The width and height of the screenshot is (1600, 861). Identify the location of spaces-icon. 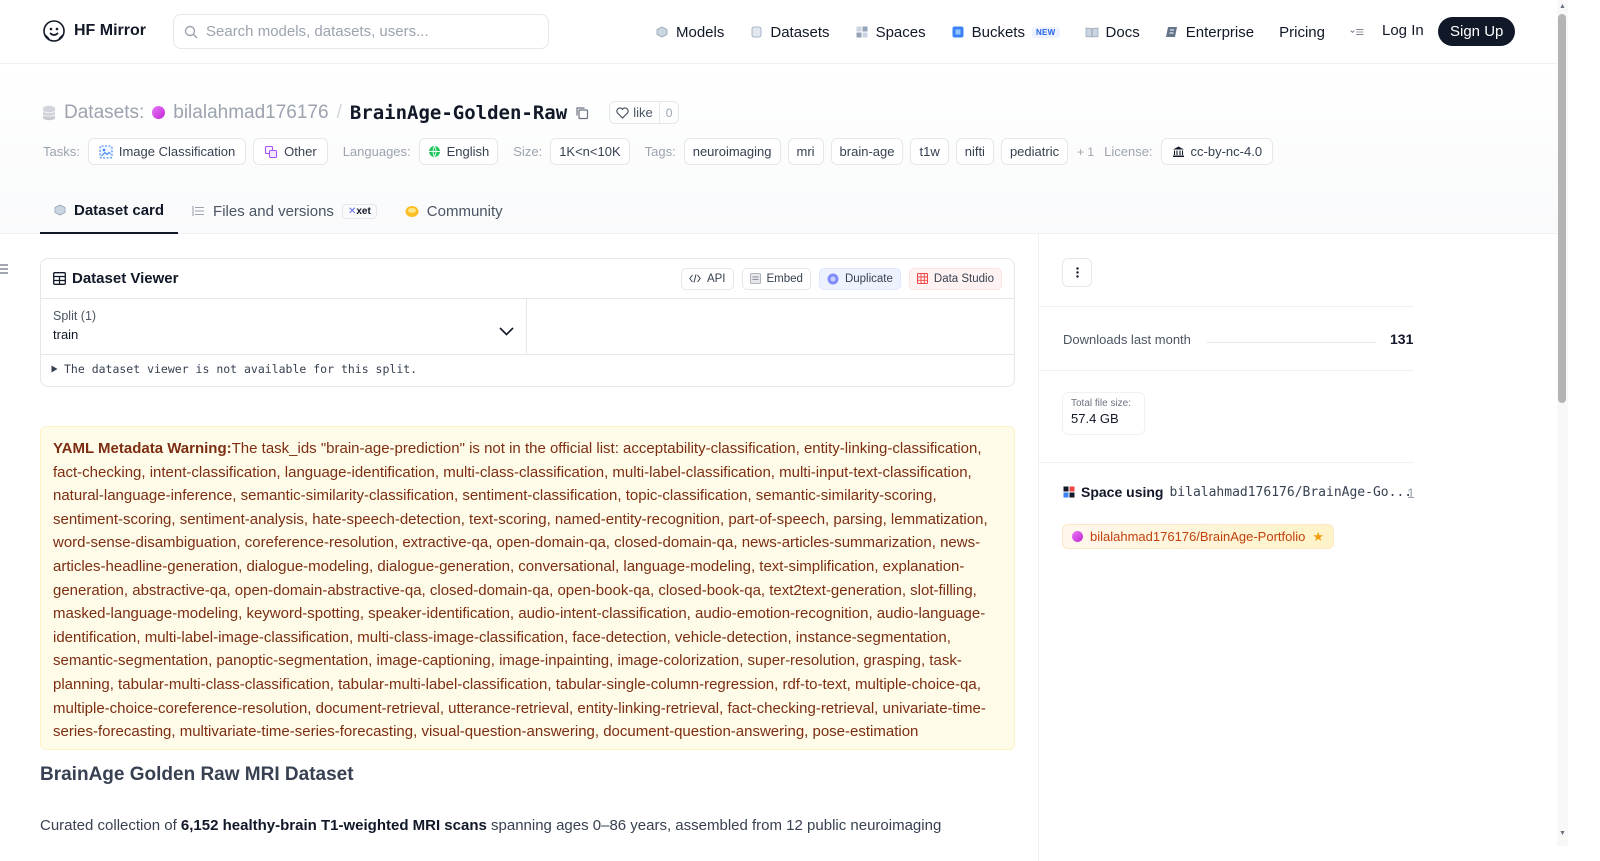
(1069, 492).